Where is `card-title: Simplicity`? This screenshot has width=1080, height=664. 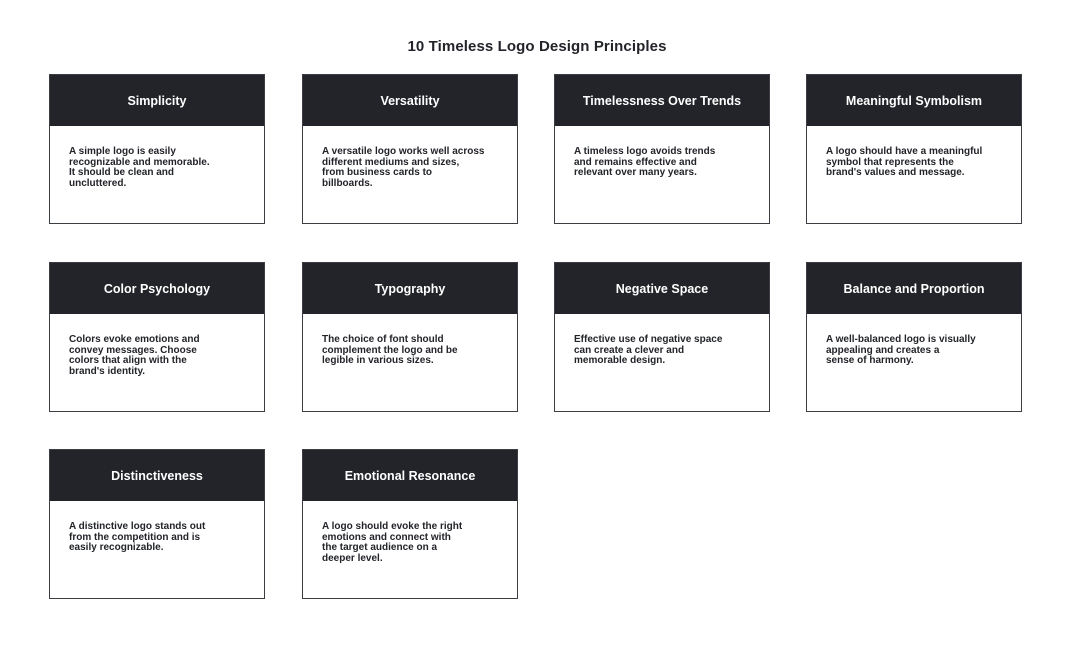
card-title: Simplicity is located at coordinates (157, 100).